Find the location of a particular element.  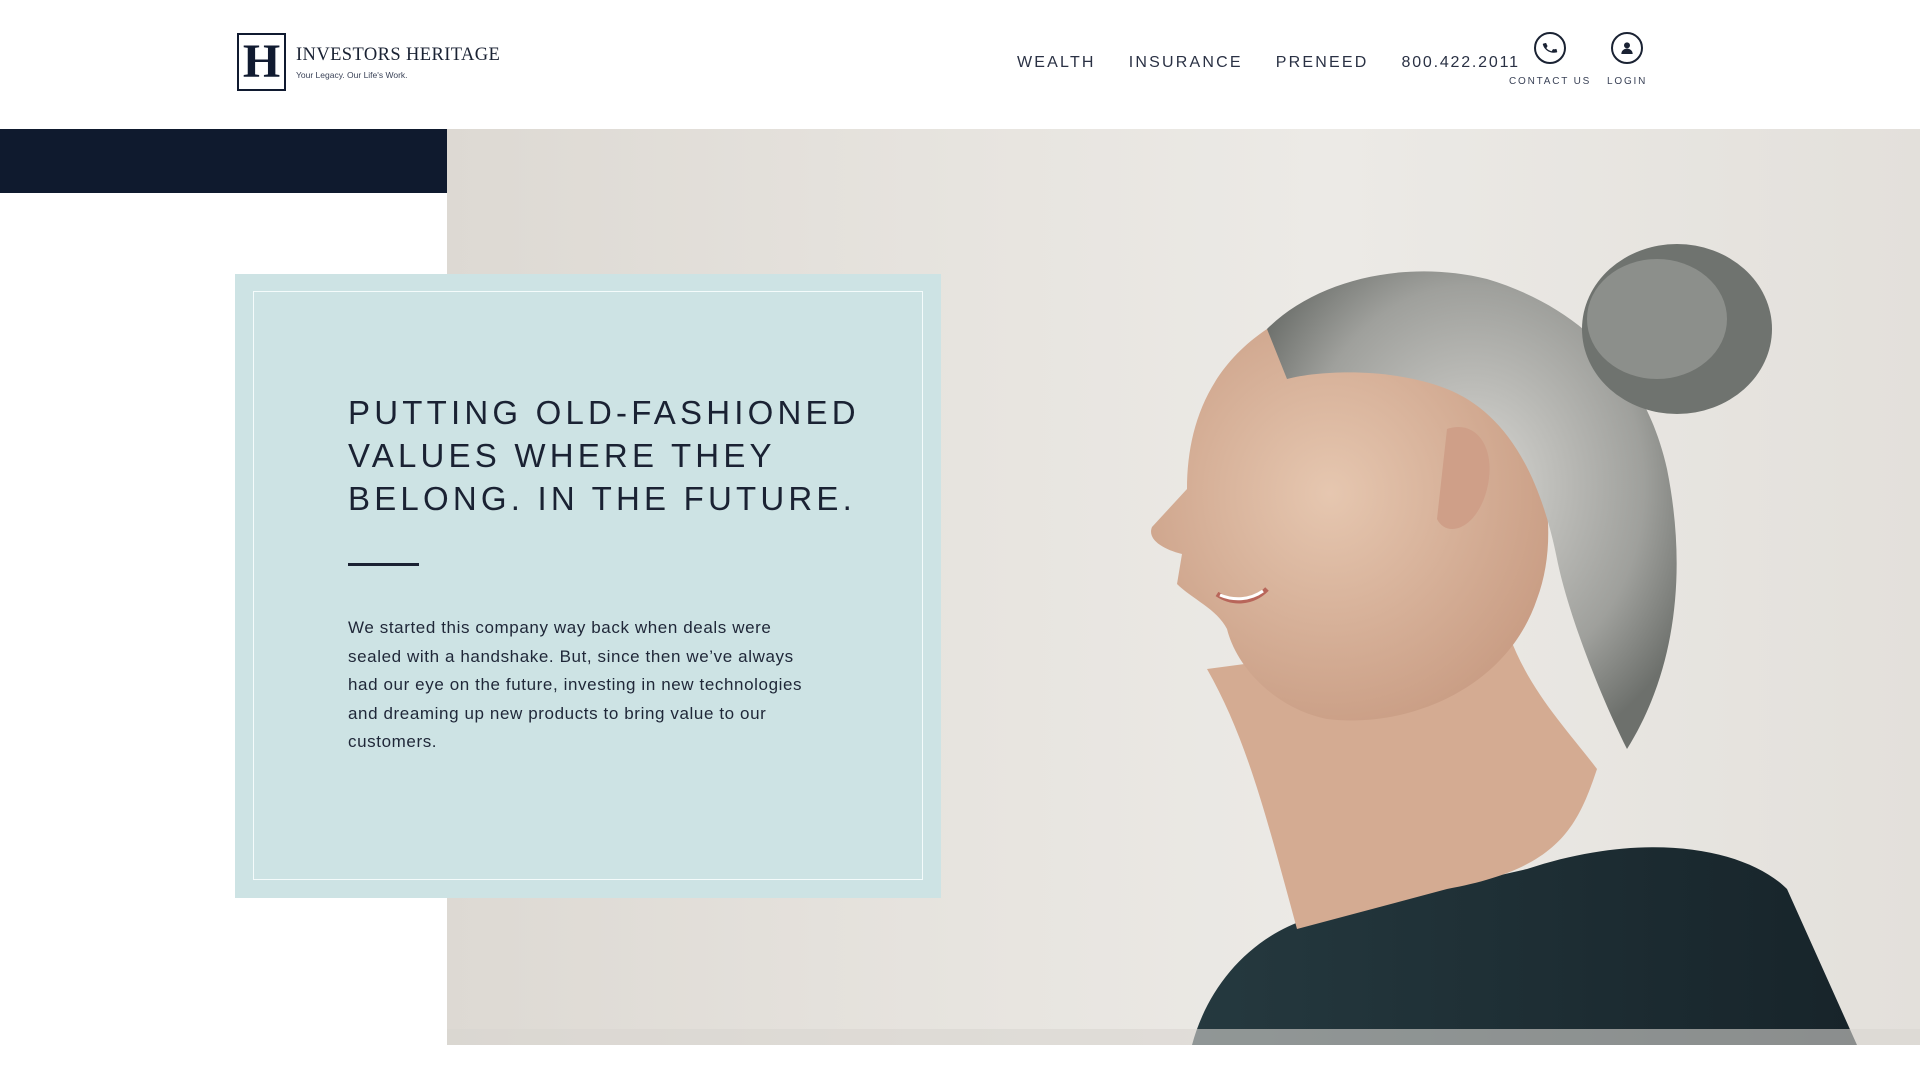

login-label: LOGIN is located at coordinates (1627, 81).